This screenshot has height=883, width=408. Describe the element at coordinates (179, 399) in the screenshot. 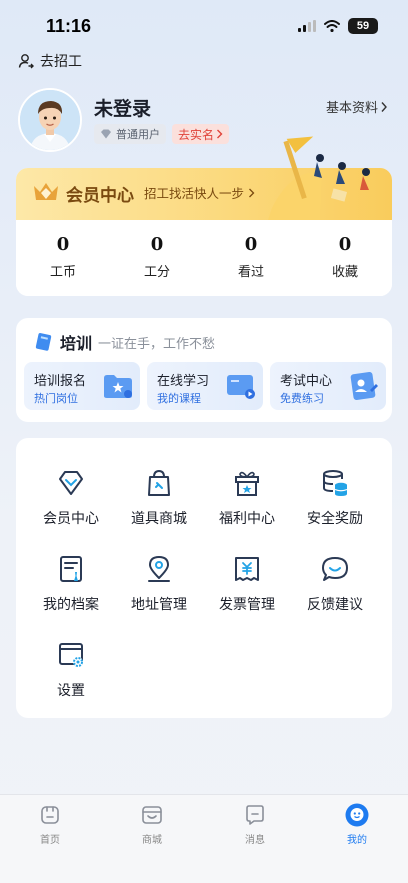

I see `training-card-subtitle: 我的课程` at that location.